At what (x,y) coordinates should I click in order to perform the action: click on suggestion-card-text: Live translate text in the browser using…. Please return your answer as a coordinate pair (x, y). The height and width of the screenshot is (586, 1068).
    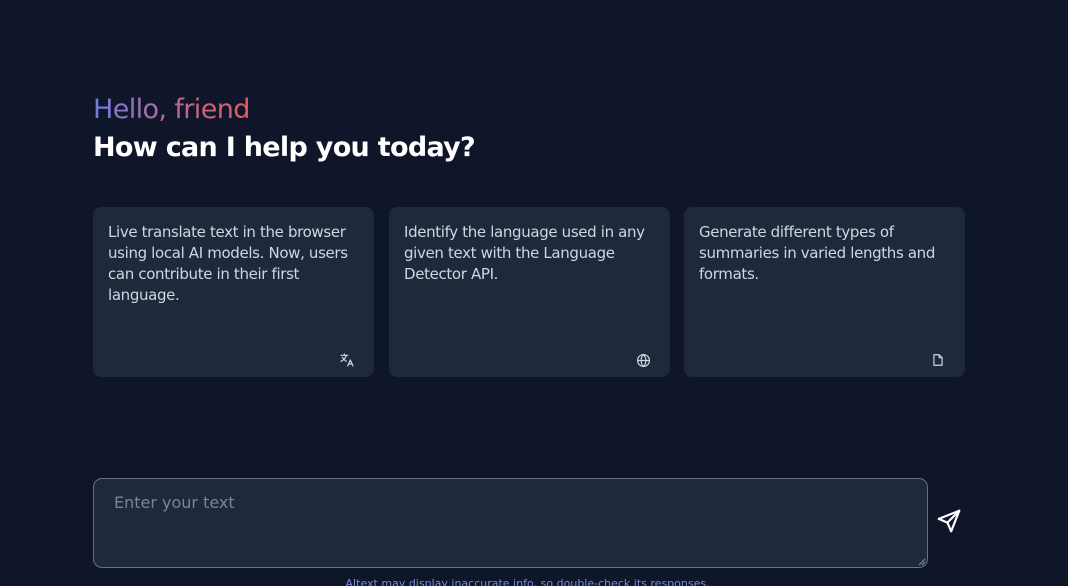
    Looking at the image, I should click on (228, 263).